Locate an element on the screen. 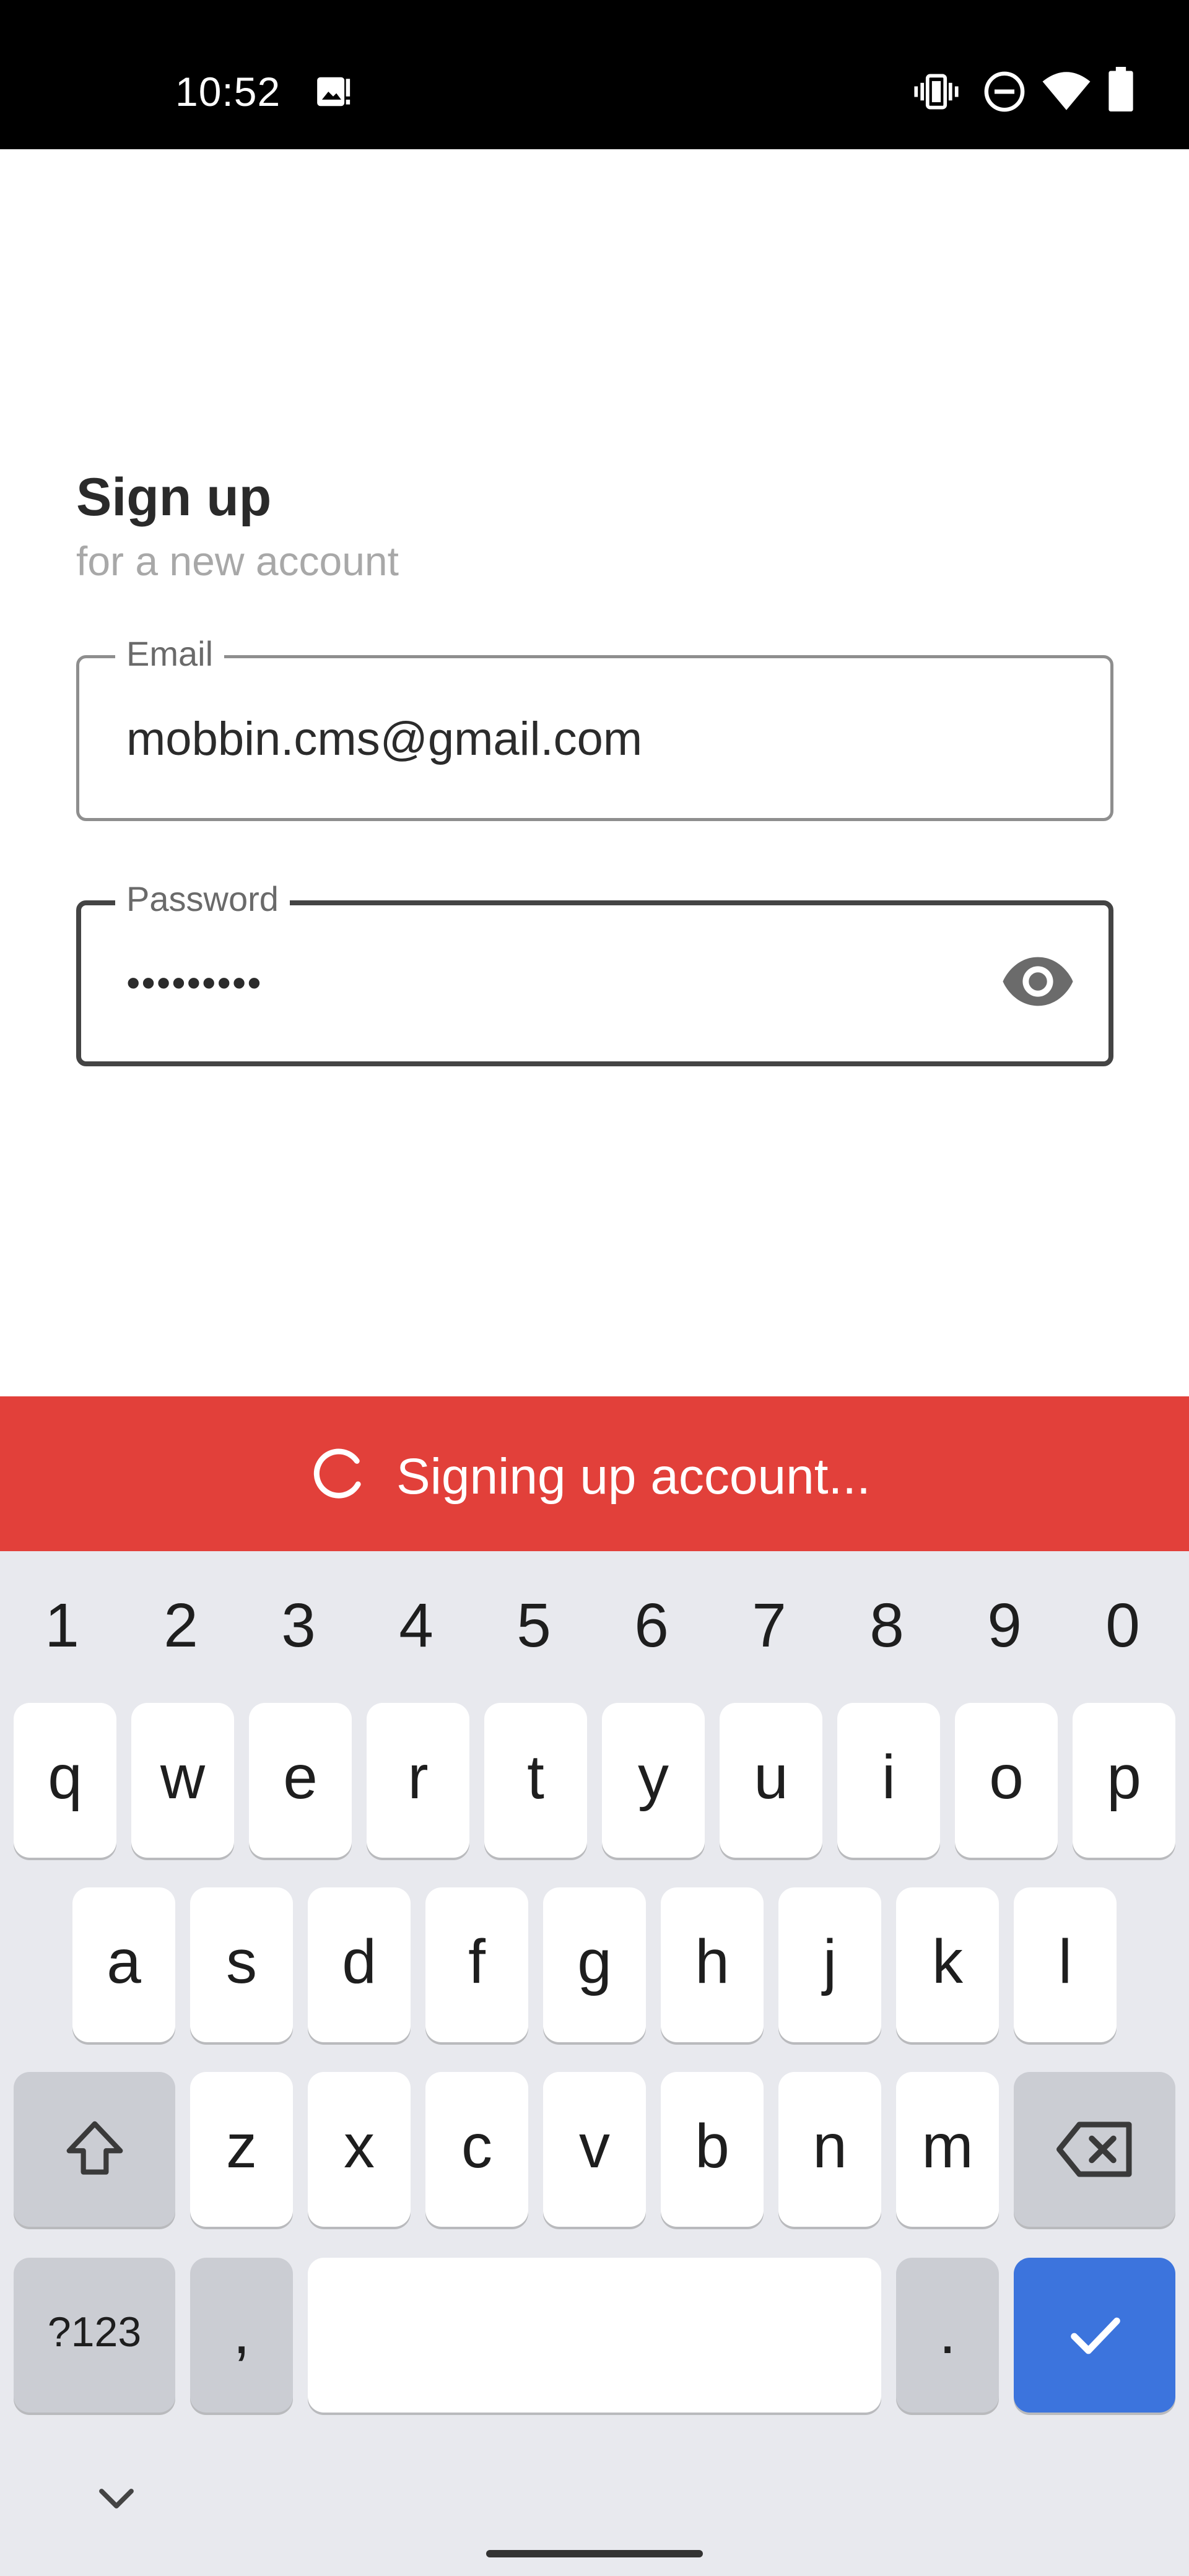 This screenshot has height=2576, width=1189. key-4: 4 is located at coordinates (416, 1625).